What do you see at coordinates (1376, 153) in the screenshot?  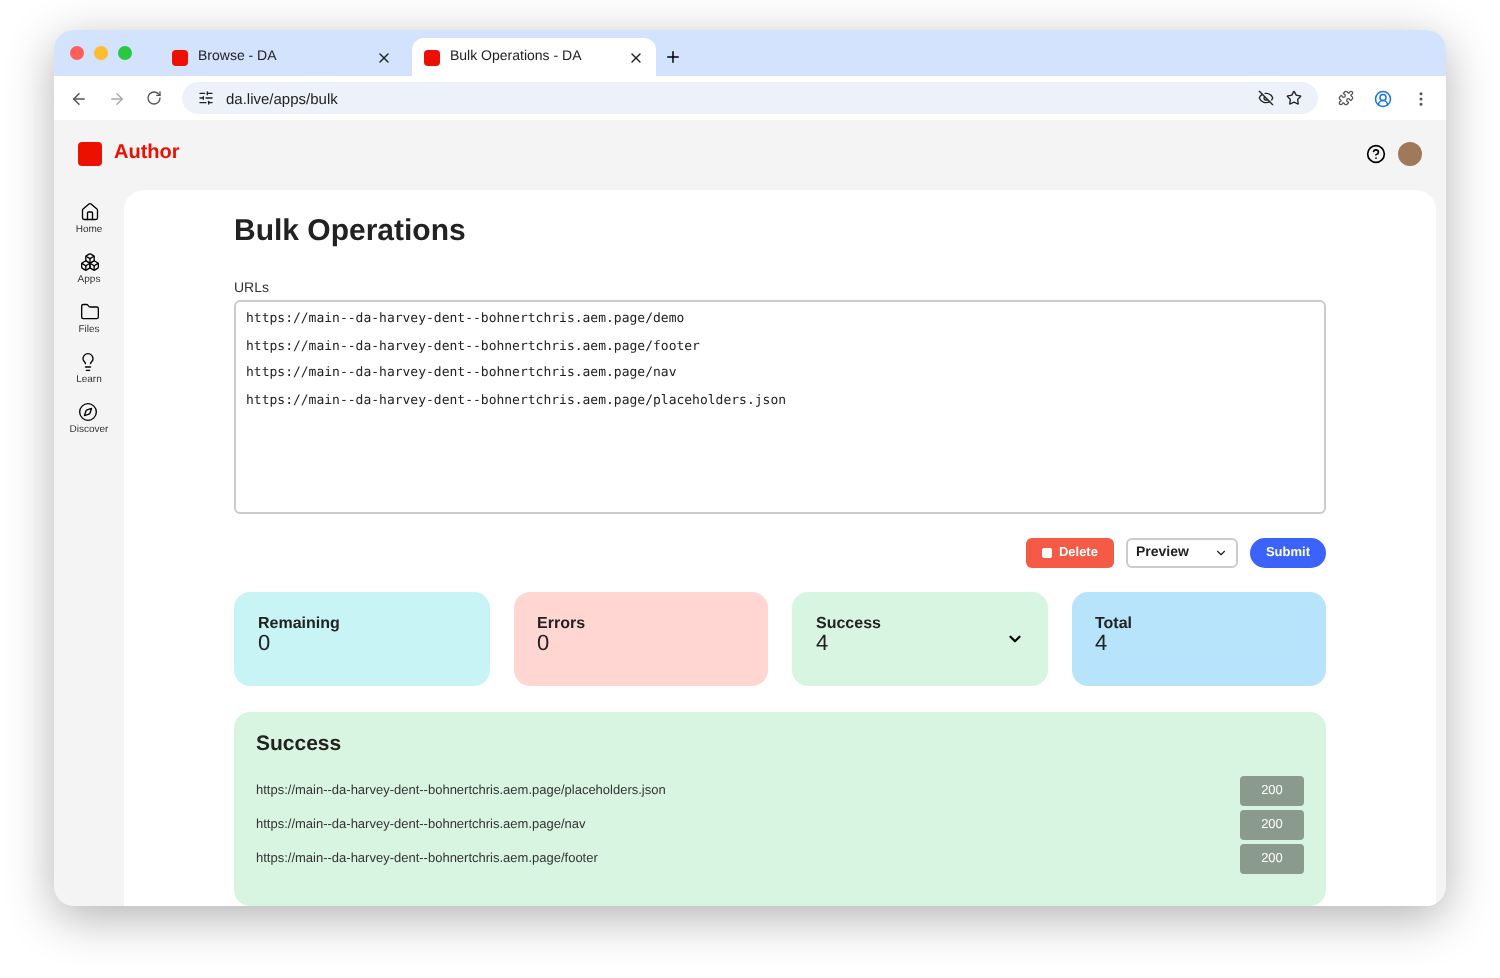 I see `help-icon` at bounding box center [1376, 153].